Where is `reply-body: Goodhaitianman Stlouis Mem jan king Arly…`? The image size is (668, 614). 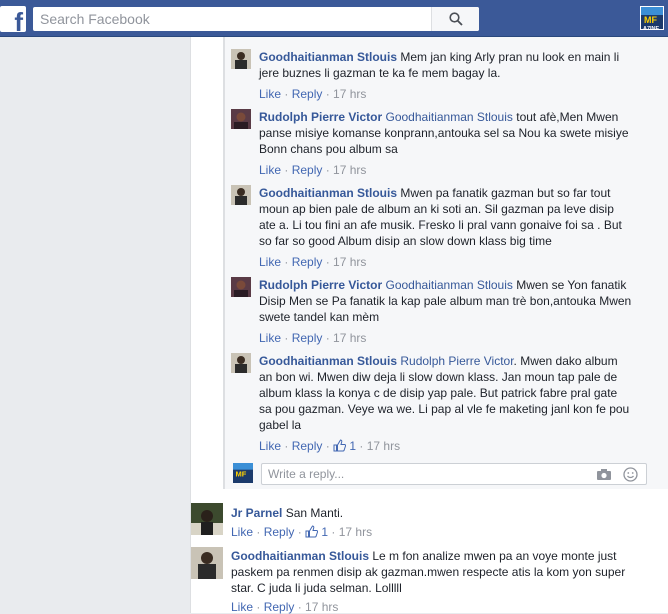
reply-body: Goodhaitianman Stlouis Mem jan king Arly… is located at coordinates (459, 65).